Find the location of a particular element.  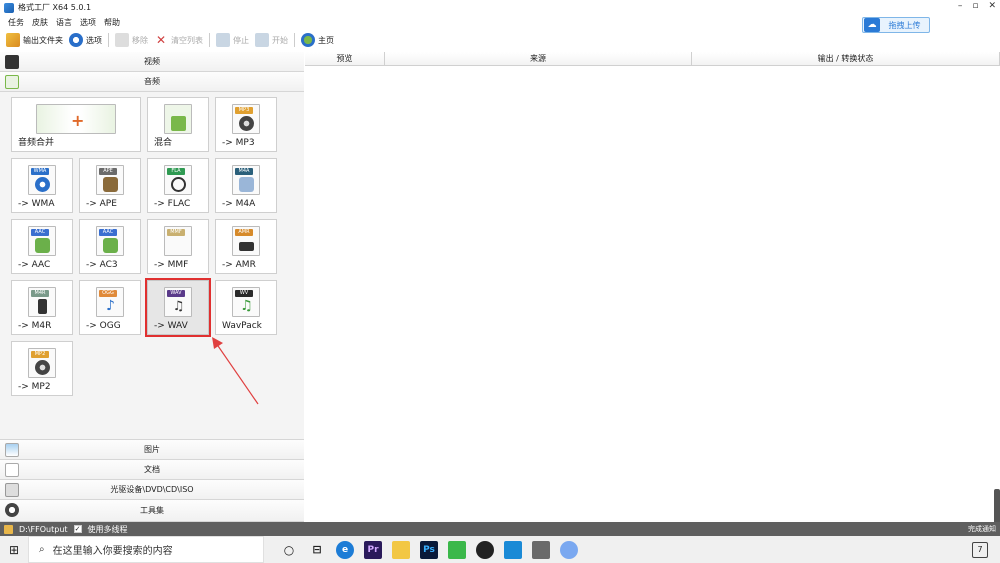

tile-label: -> AMR is located at coordinates (239, 265).